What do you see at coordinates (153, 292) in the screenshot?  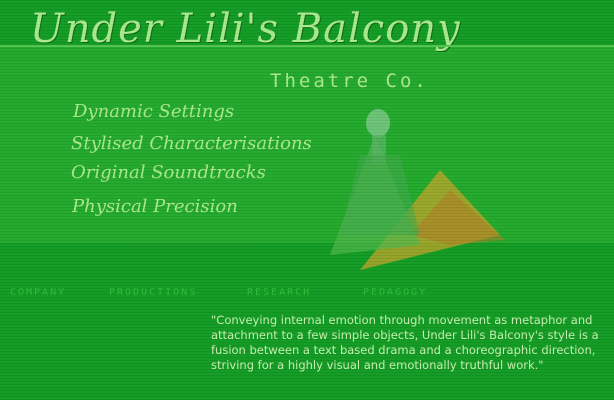 I see `nav-productions: PRODUCTIONS` at bounding box center [153, 292].